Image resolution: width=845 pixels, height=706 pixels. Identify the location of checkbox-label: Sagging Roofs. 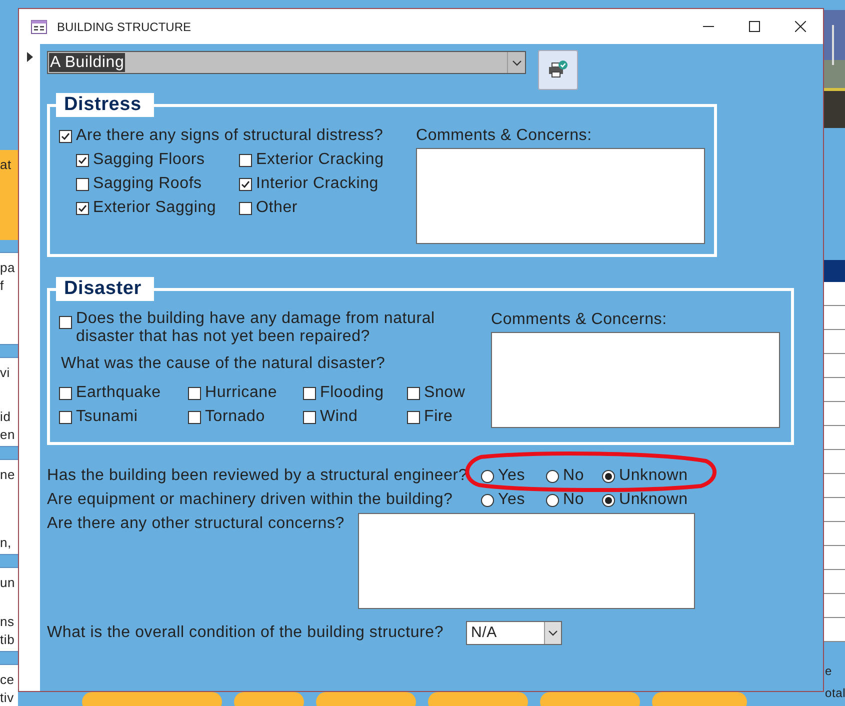
(147, 184).